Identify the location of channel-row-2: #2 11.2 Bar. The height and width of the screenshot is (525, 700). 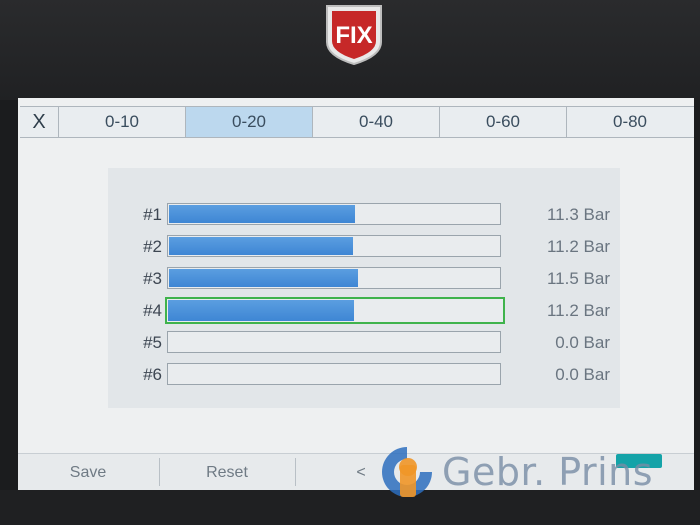
(364, 247).